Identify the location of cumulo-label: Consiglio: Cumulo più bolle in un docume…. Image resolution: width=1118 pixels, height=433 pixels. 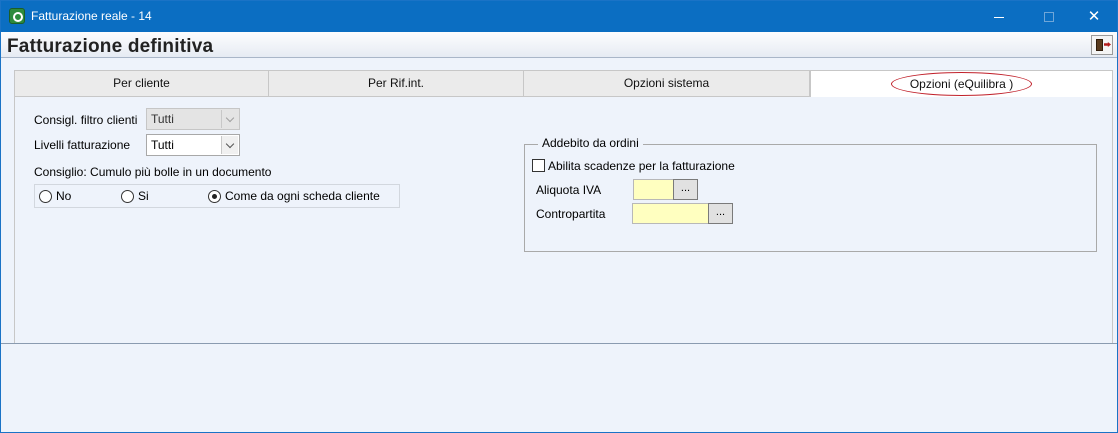
(153, 172).